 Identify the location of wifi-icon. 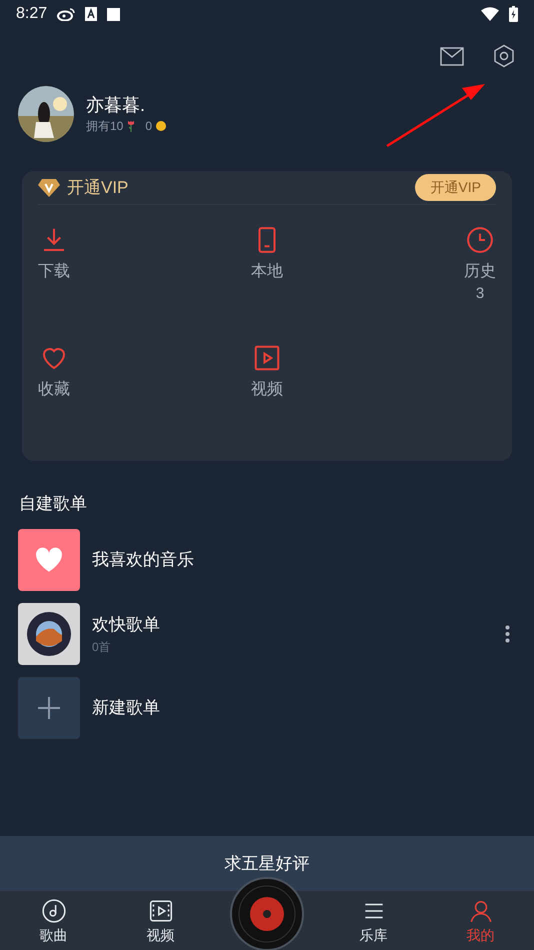
(490, 14).